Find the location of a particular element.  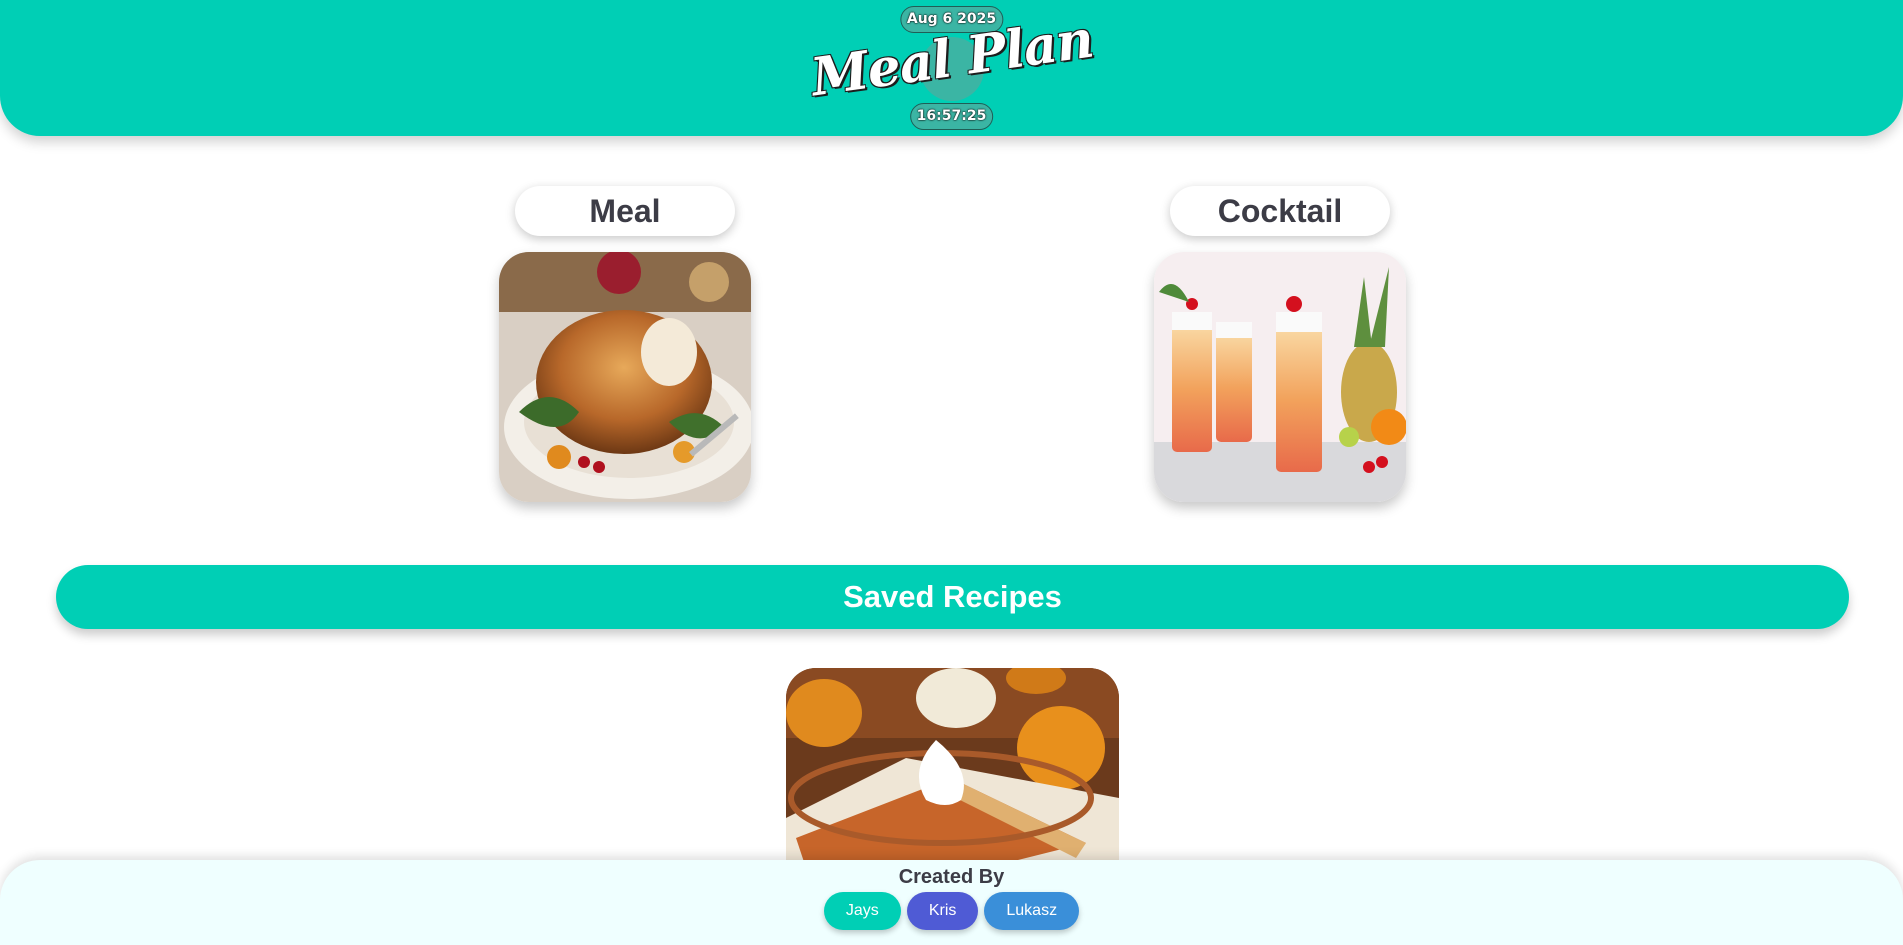

app-footer: Created By Jays Kris Lukasz is located at coordinates (951, 902).